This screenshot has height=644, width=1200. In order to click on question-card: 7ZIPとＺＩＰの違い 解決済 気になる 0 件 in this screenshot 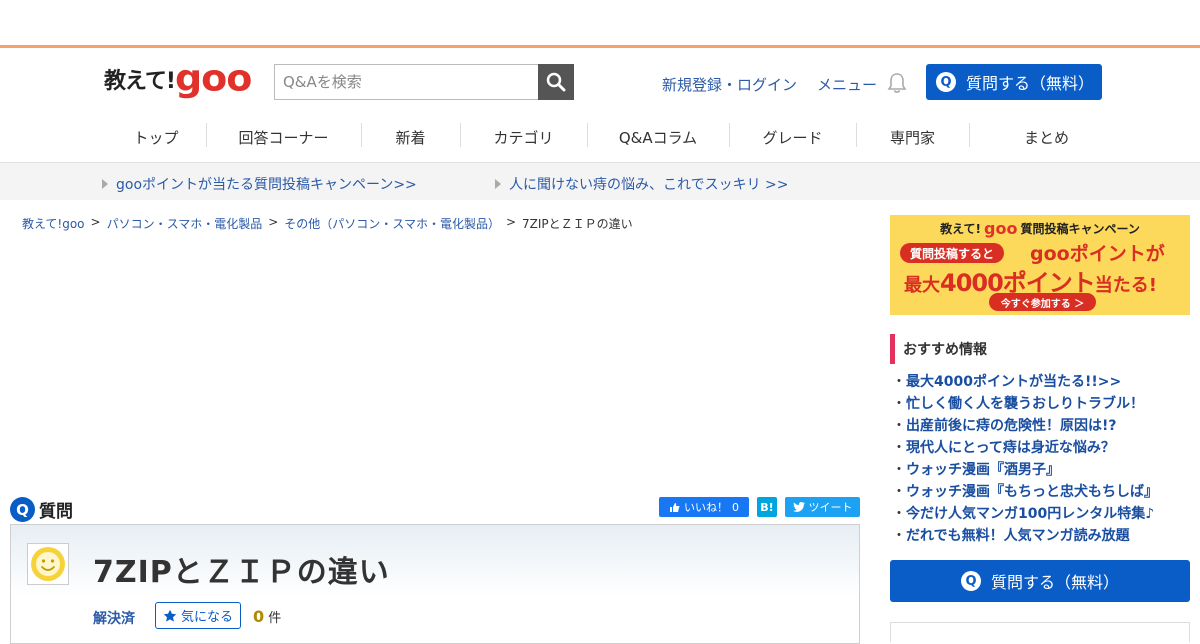, I will do `click(435, 584)`.